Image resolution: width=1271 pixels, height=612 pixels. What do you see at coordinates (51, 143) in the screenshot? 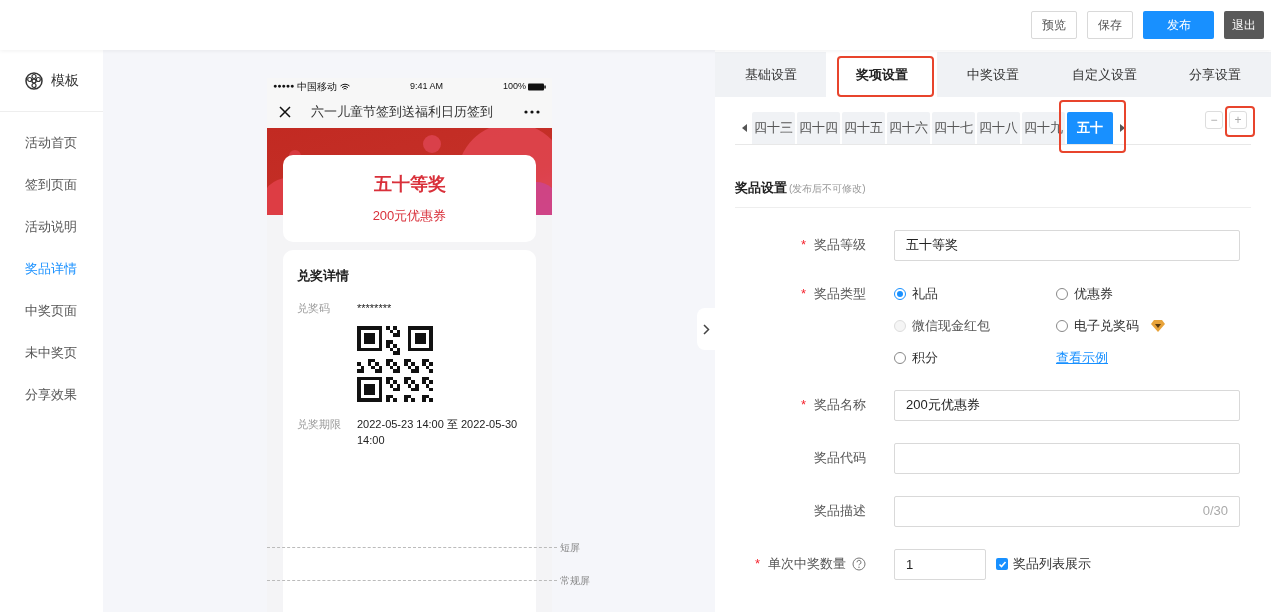
I see `sidebar-item: 活动首页` at bounding box center [51, 143].